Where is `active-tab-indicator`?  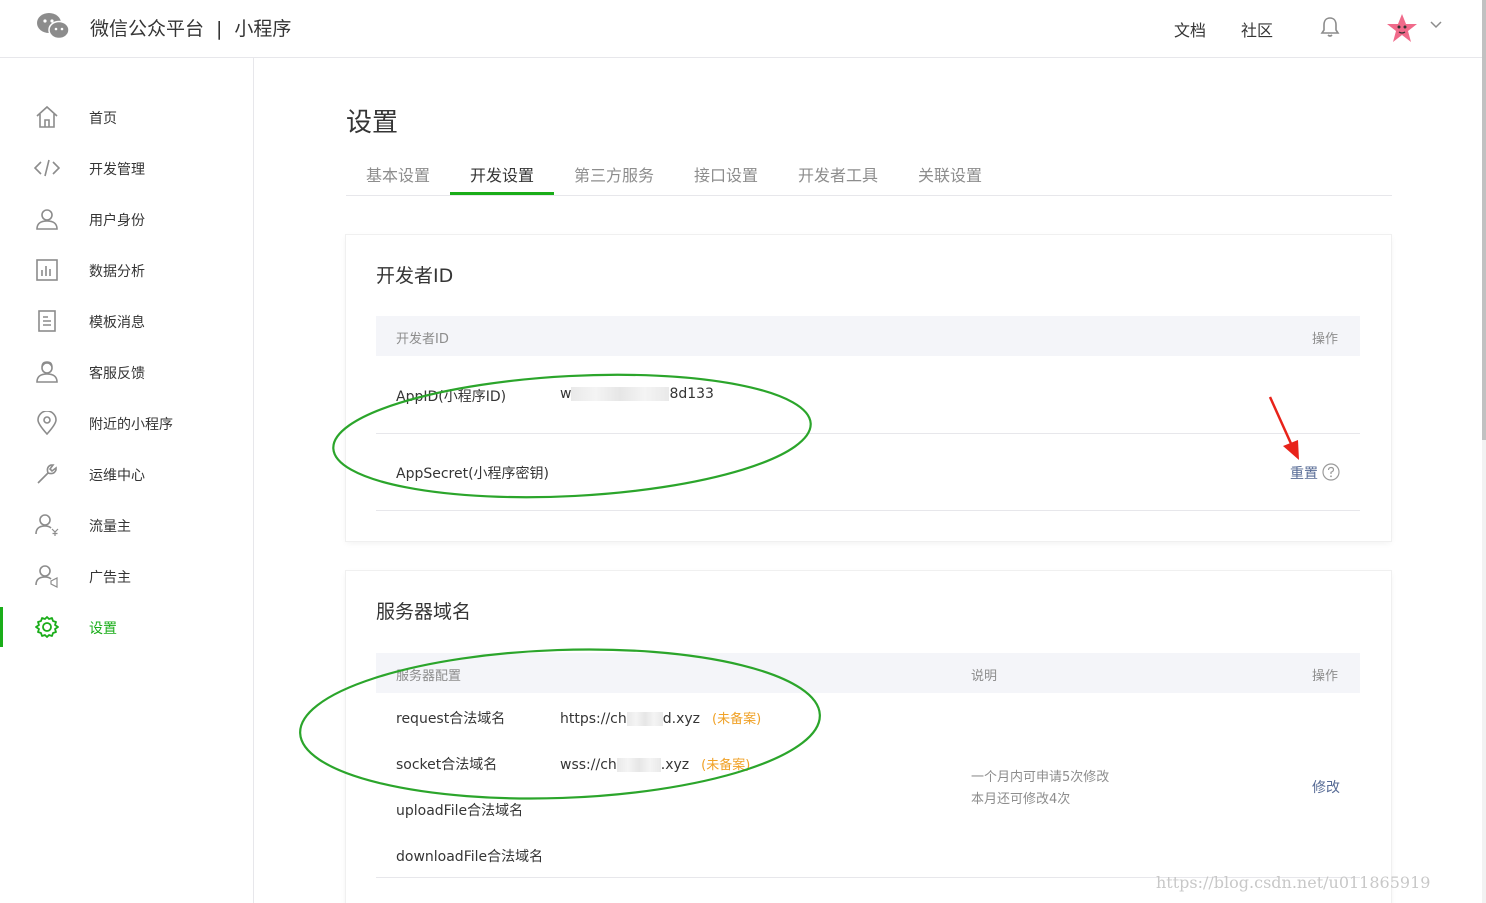 active-tab-indicator is located at coordinates (502, 193).